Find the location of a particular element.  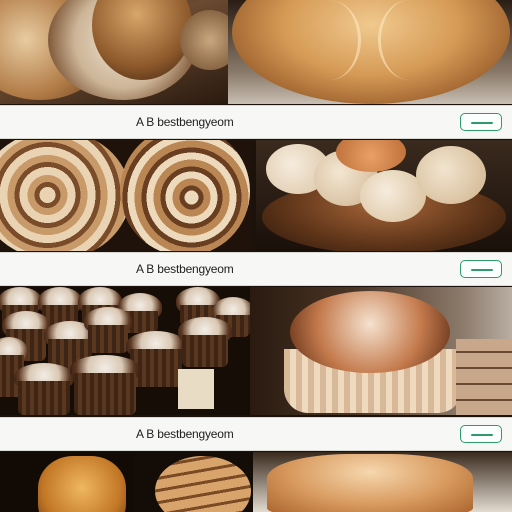

bun-shape is located at coordinates (451, 175).